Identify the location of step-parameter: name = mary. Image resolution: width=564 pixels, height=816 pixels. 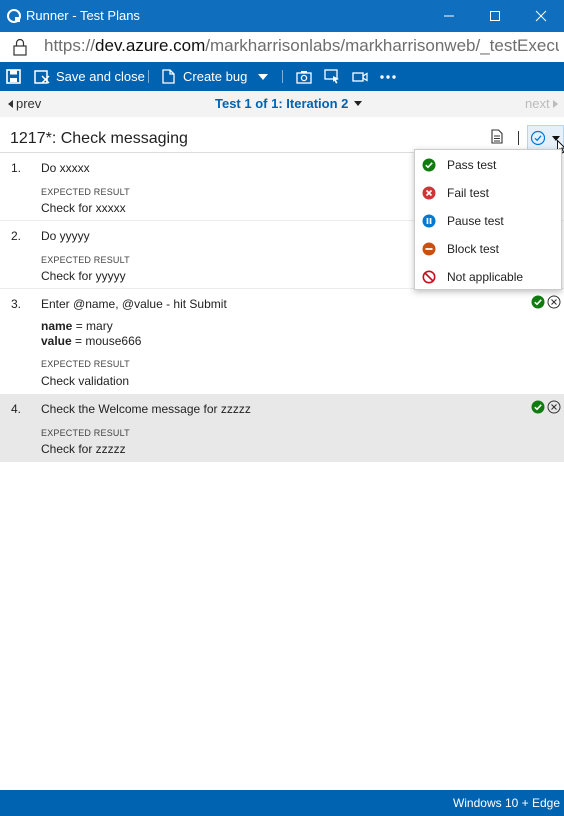
(77, 326).